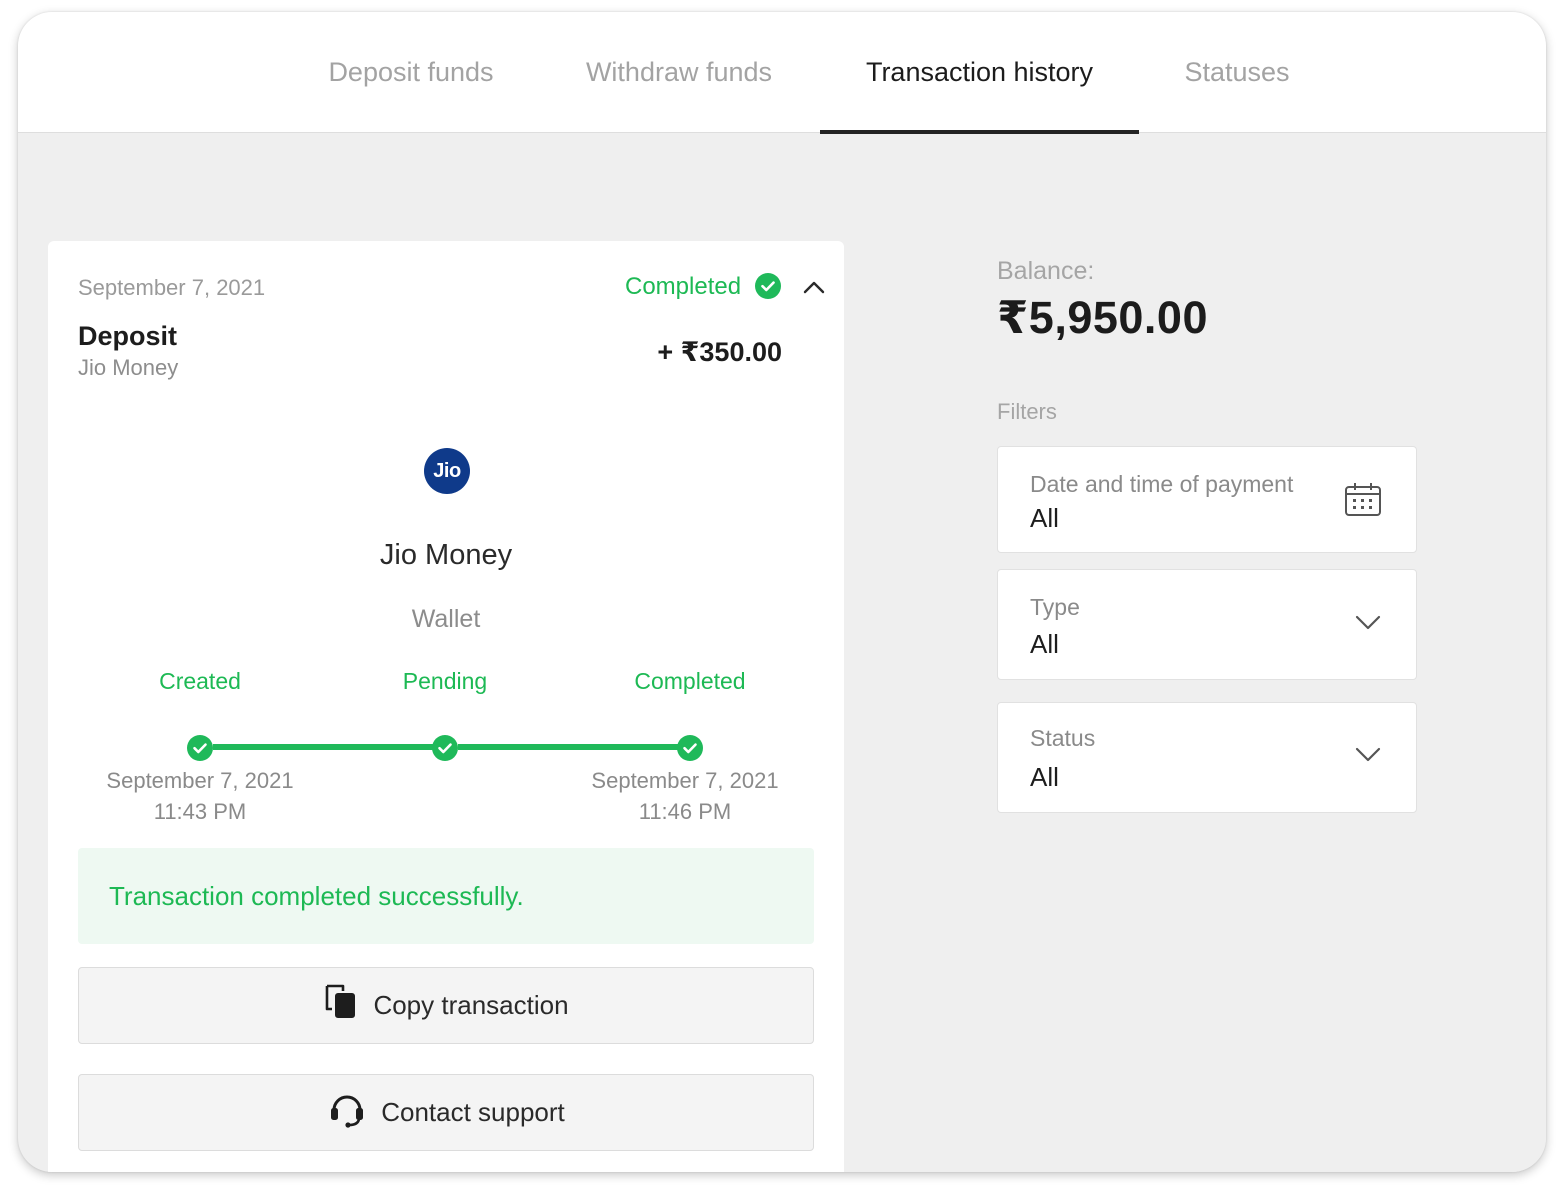 This screenshot has height=1200, width=1567. I want to click on balance-label: Balance:, so click(1046, 271).